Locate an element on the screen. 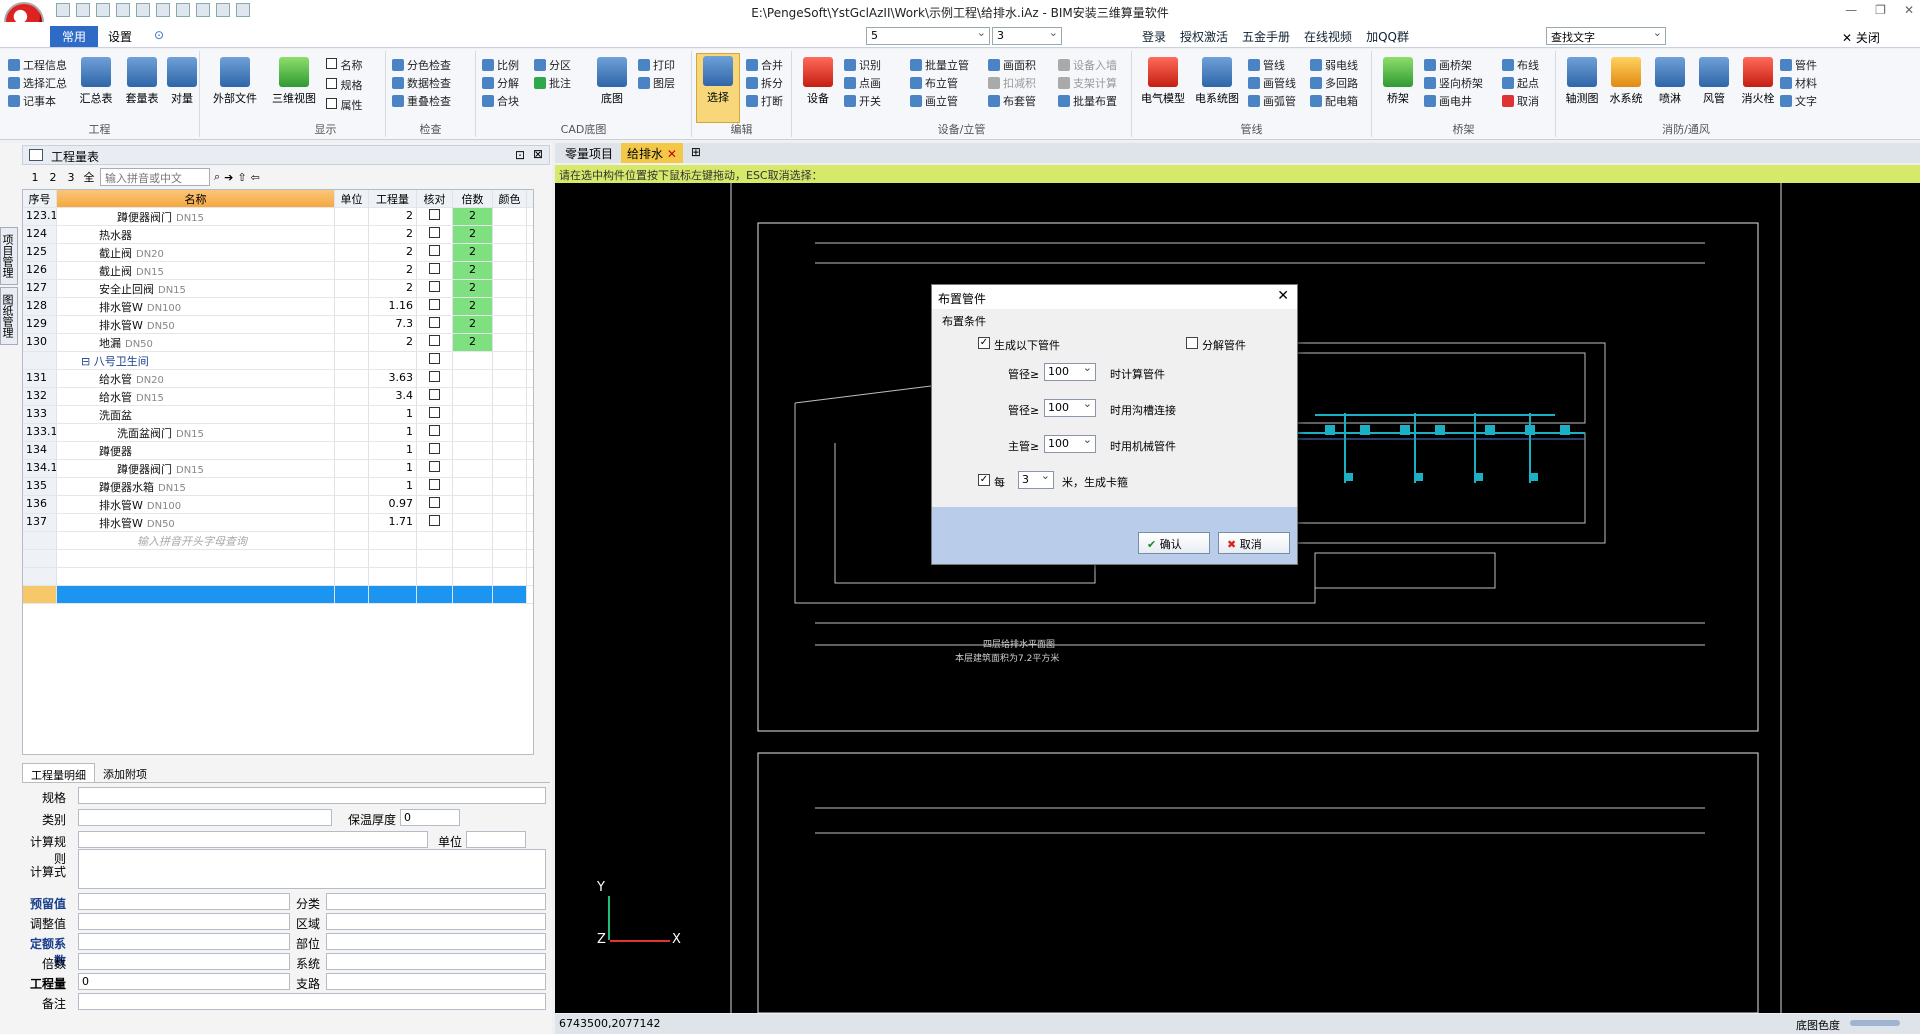 This screenshot has height=1034, width=1920. pipeline-button: 管线 is located at coordinates (1266, 65).